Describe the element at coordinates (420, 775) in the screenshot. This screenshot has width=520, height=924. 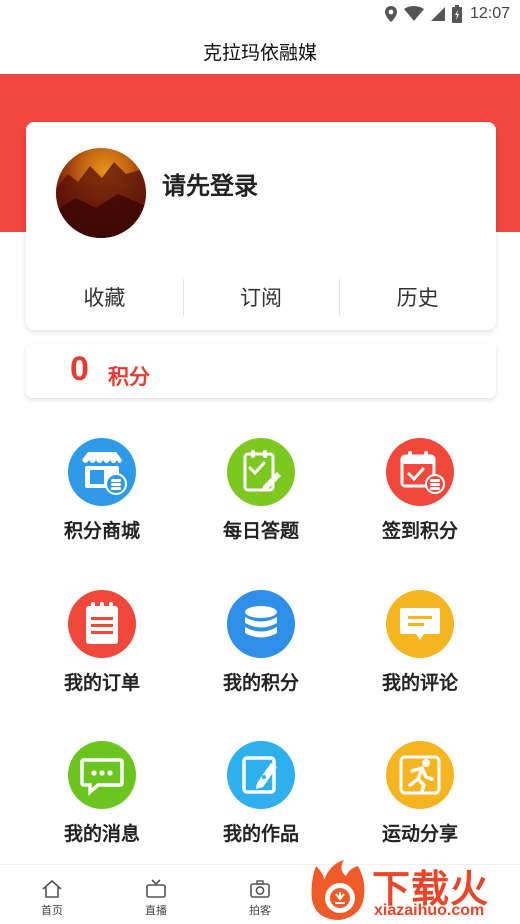
I see `sports-share-icon` at that location.